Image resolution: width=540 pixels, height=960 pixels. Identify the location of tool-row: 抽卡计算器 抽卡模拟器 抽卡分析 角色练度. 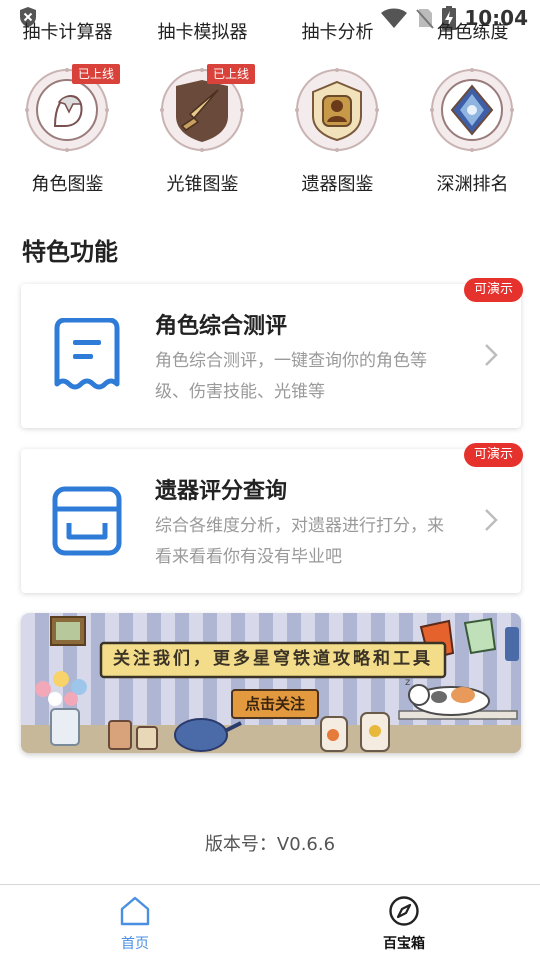
(270, 33).